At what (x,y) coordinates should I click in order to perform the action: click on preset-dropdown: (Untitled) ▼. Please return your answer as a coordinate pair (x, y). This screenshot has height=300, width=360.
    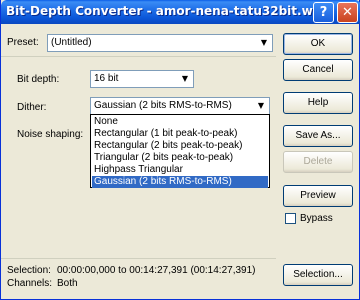
    Looking at the image, I should click on (160, 43).